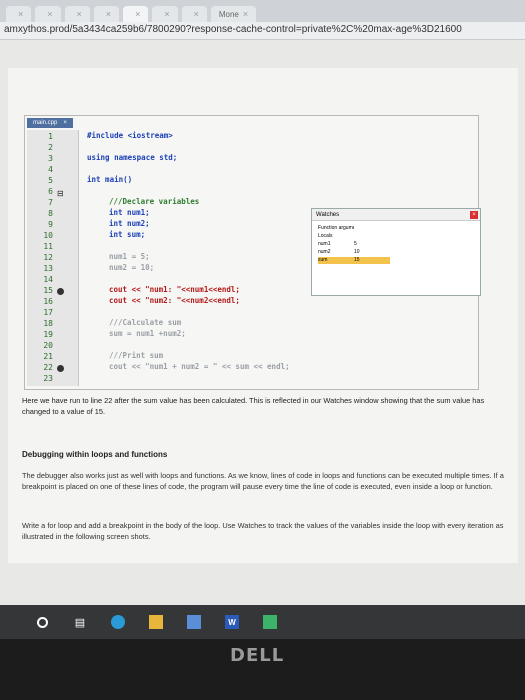 This screenshot has height=700, width=525. What do you see at coordinates (129, 256) in the screenshot?
I see `code-line-12: num1 = 5;` at bounding box center [129, 256].